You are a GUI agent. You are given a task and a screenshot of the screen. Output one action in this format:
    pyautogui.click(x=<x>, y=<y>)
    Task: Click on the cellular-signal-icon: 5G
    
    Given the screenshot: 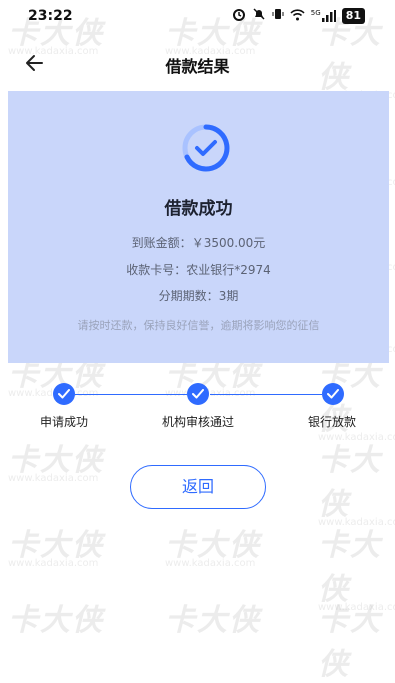 What is the action you would take?
    pyautogui.click(x=323, y=15)
    